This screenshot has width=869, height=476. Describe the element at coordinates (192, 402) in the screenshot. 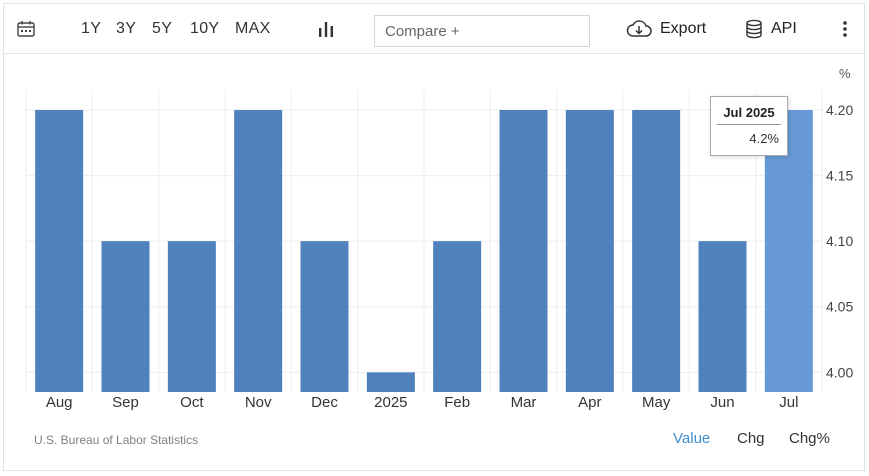

I see `x-tick-label: Oct` at that location.